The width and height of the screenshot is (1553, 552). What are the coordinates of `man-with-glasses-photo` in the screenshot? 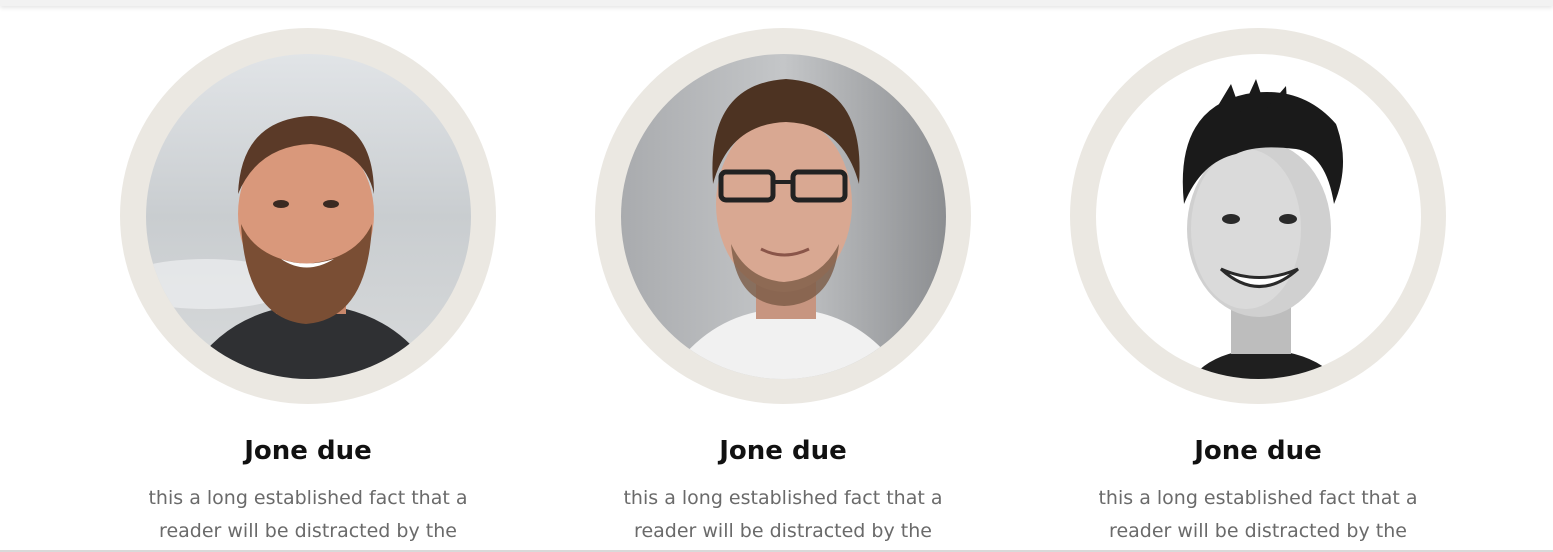 It's located at (783, 216).